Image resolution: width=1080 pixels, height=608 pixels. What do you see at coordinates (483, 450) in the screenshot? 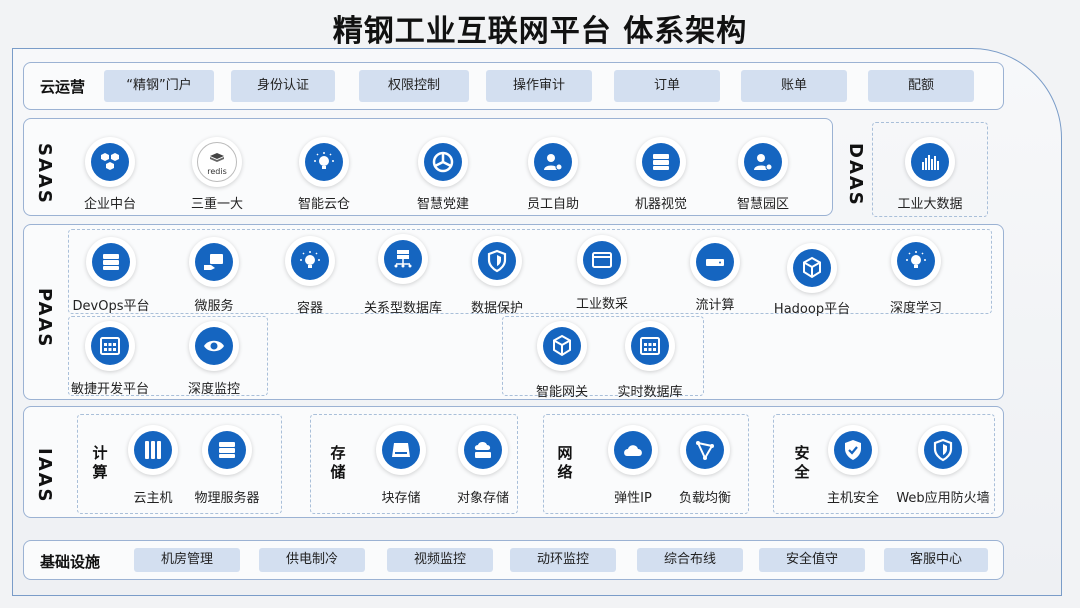
I see `cloud-disk-icon` at bounding box center [483, 450].